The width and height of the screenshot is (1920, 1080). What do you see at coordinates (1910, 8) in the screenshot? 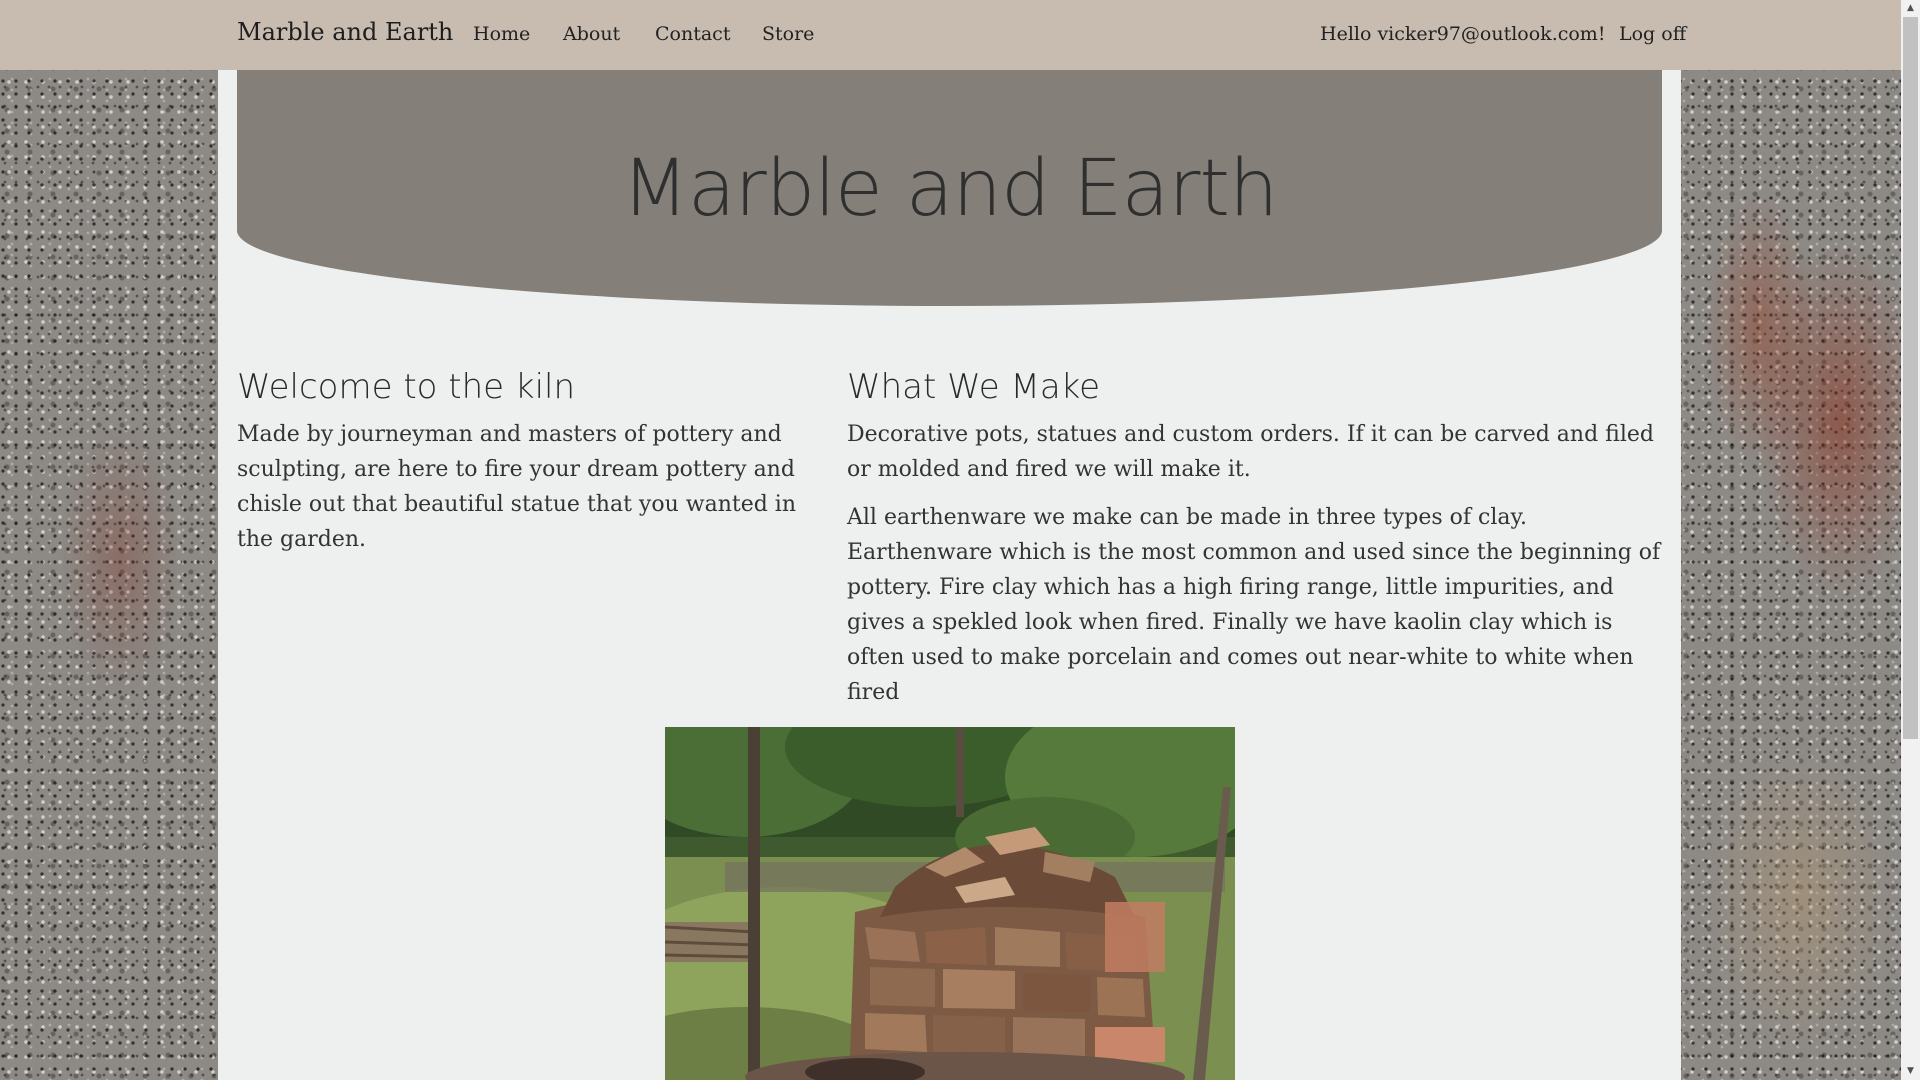
I see `scroll-up-arrow-icon: ▲` at bounding box center [1910, 8].